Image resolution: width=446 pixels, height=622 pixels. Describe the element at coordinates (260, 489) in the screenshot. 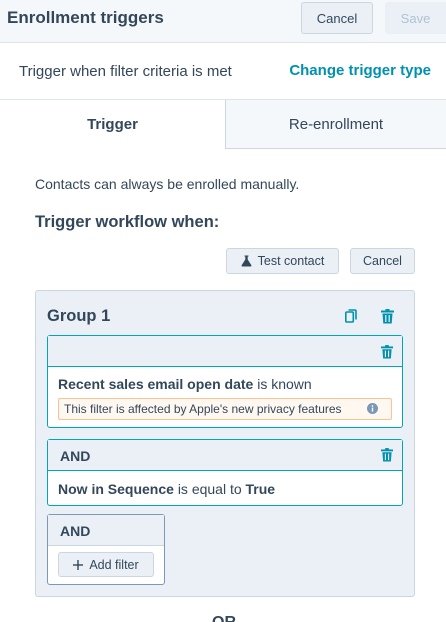

I see `filter-value: True` at that location.